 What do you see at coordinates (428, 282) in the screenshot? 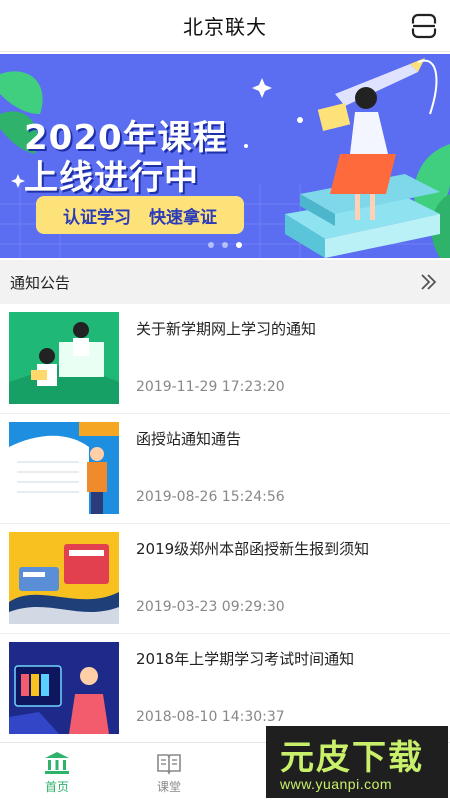
I see `double-chevron-right-icon` at bounding box center [428, 282].